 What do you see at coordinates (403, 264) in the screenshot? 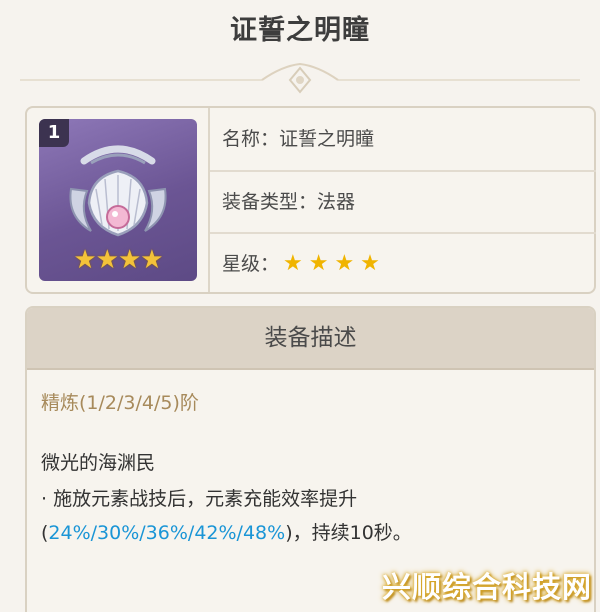
I see `rarity-row: 星级： ★★★★` at bounding box center [403, 264].